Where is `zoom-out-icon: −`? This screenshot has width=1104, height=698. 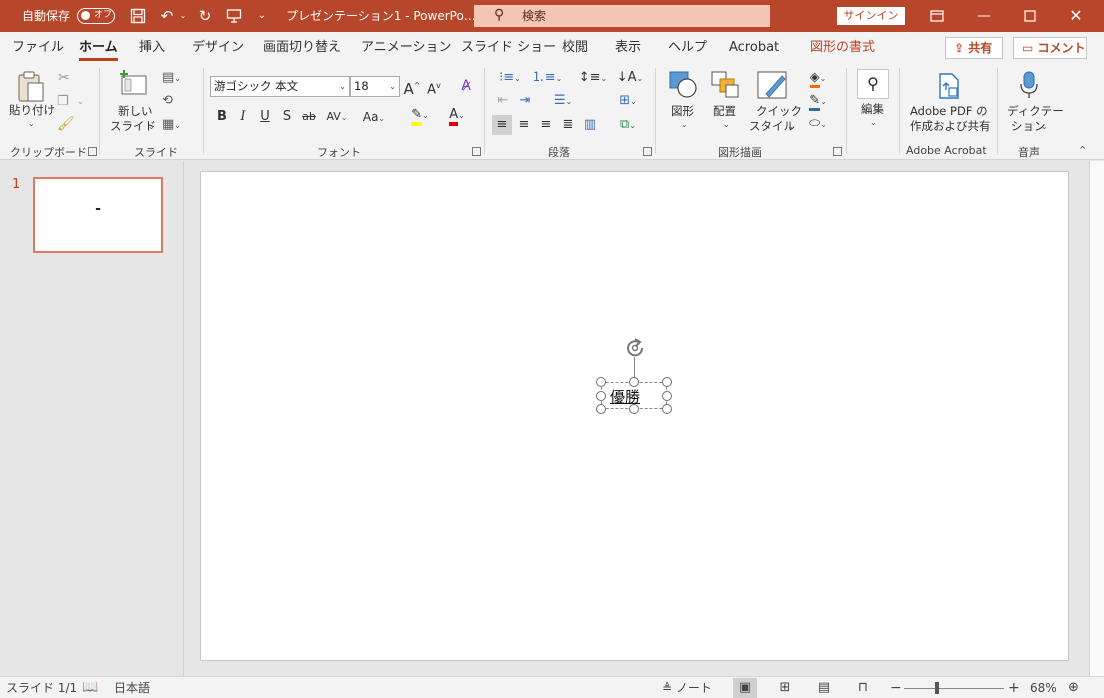
zoom-out-icon: − is located at coordinates (896, 687).